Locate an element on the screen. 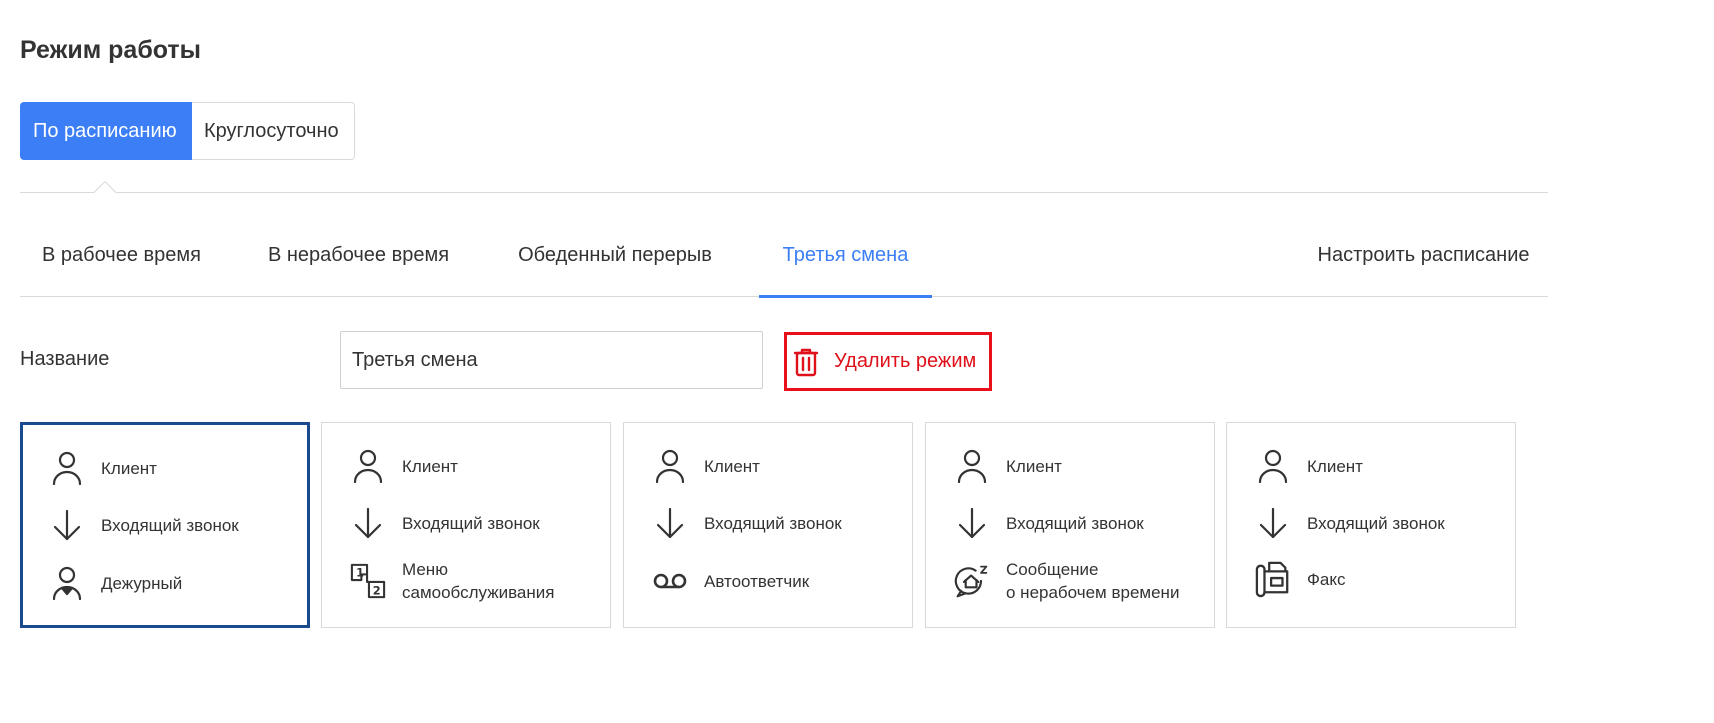  delete-mode-label: Удалить режим is located at coordinates (905, 361).